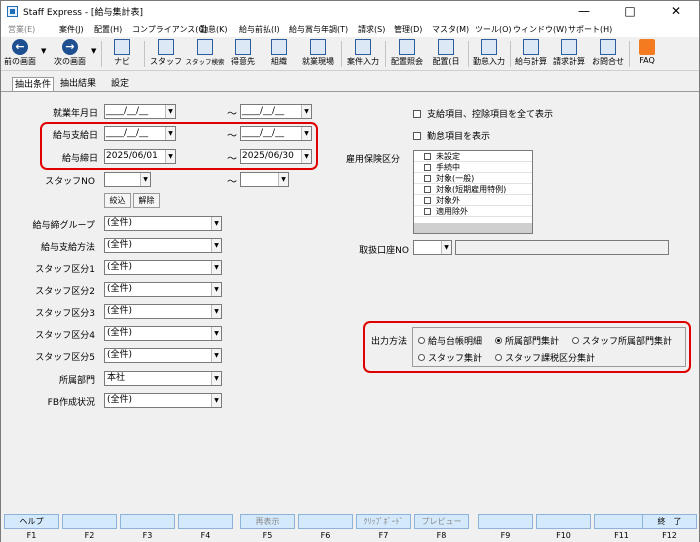 The width and height of the screenshot is (700, 542). Describe the element at coordinates (441, 535) in the screenshot. I see `f8-key-label: F8` at that location.